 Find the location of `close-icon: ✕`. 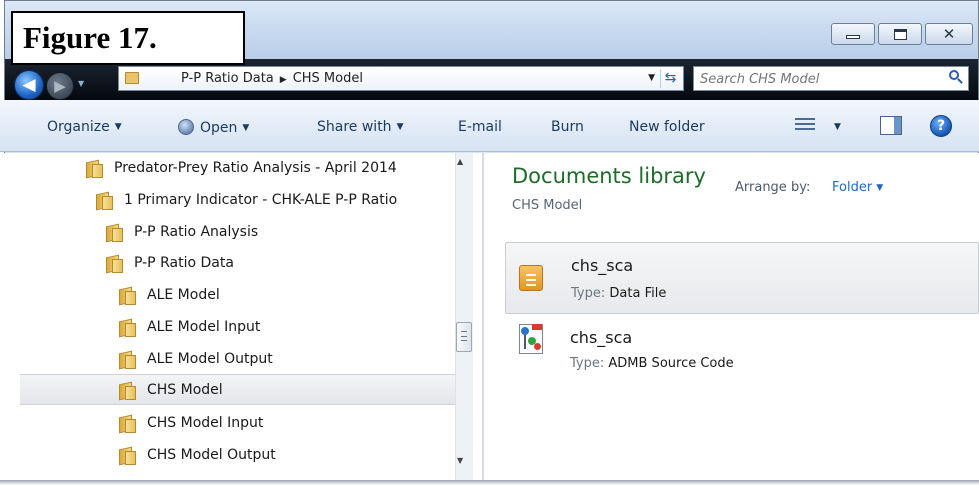

close-icon: ✕ is located at coordinates (949, 33).